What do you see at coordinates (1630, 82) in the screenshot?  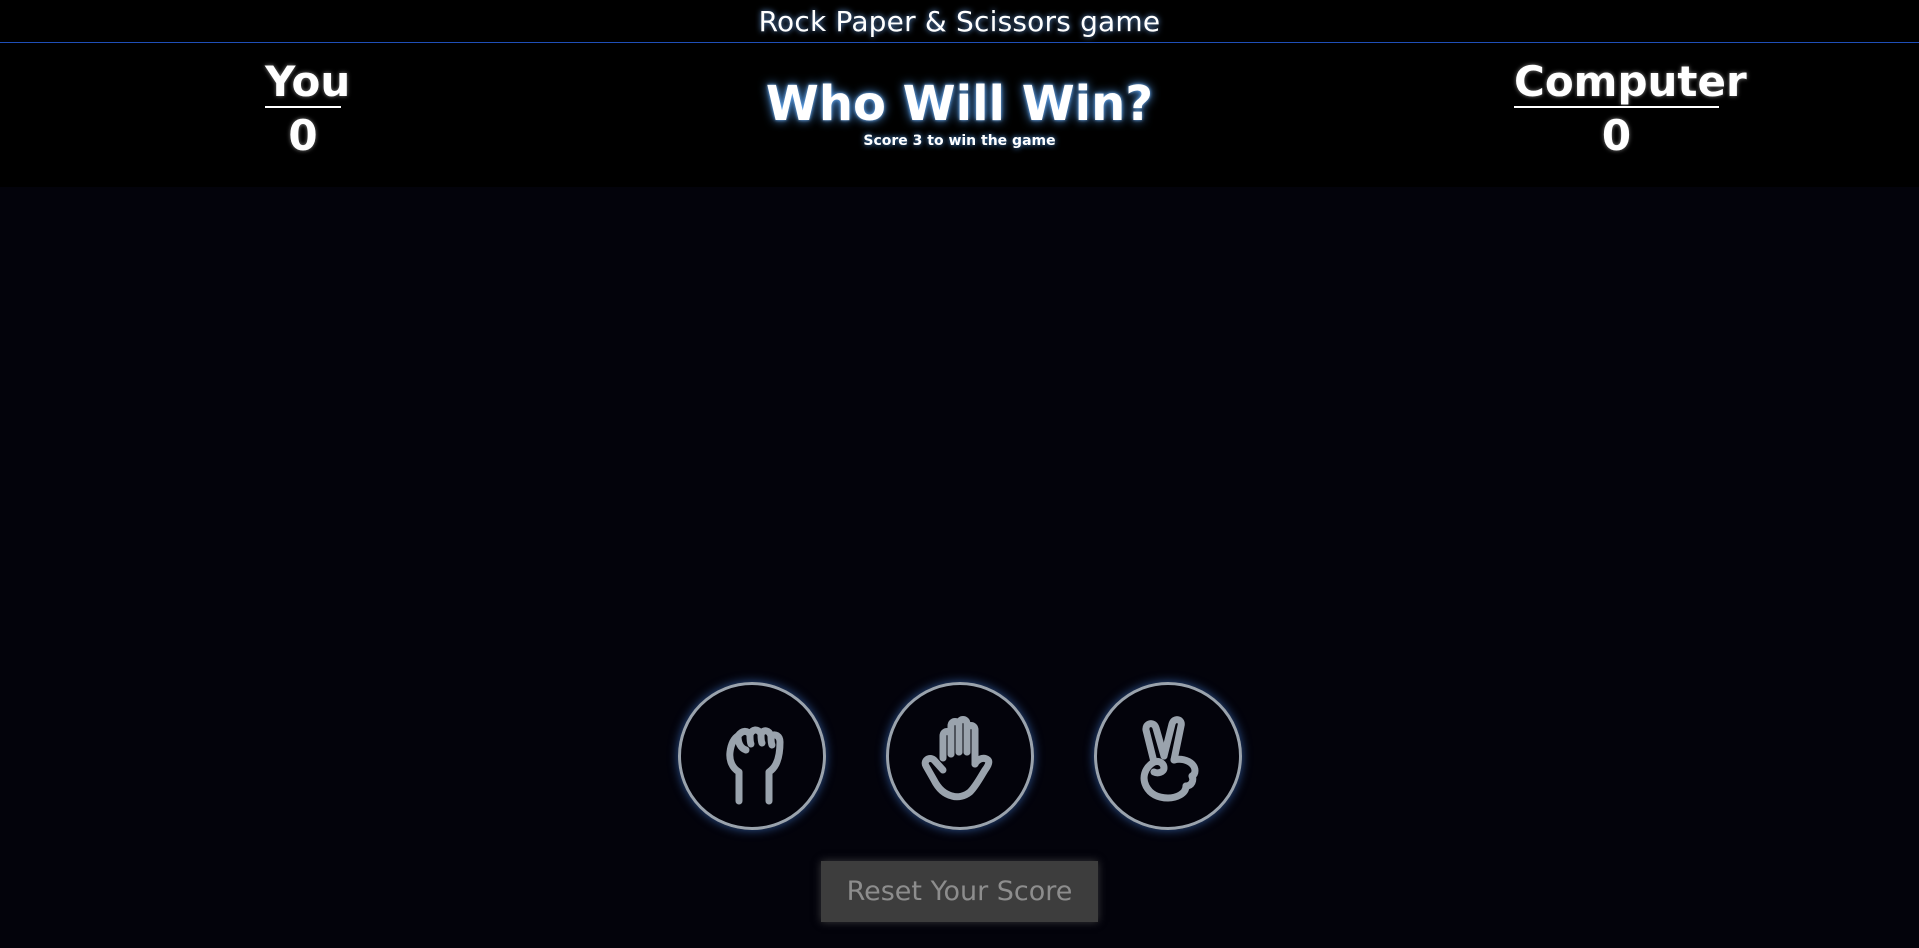 I see `computer-label: Computer` at bounding box center [1630, 82].